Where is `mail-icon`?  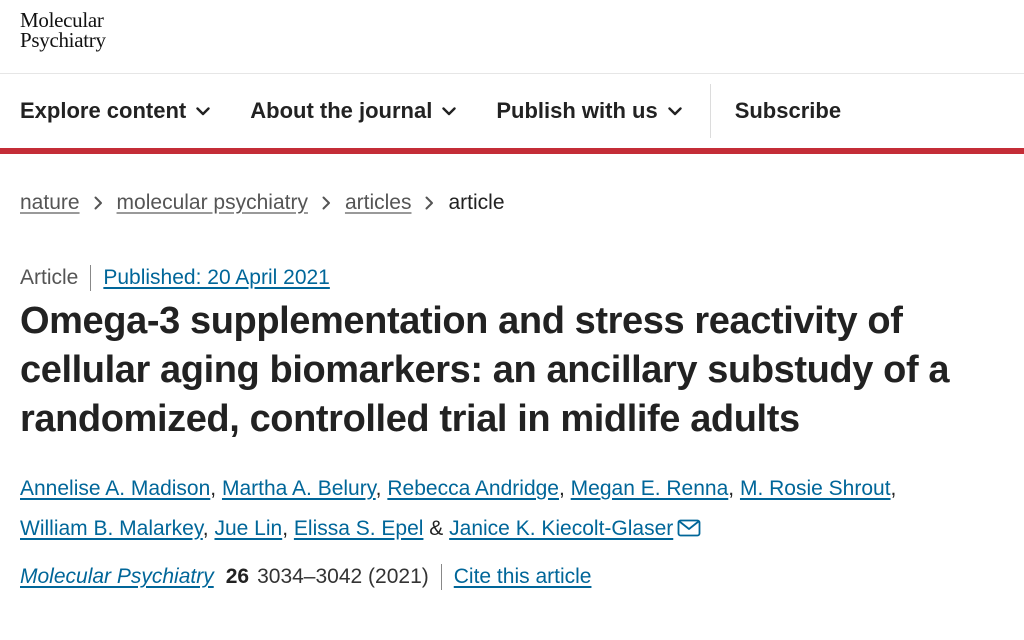 mail-icon is located at coordinates (689, 531).